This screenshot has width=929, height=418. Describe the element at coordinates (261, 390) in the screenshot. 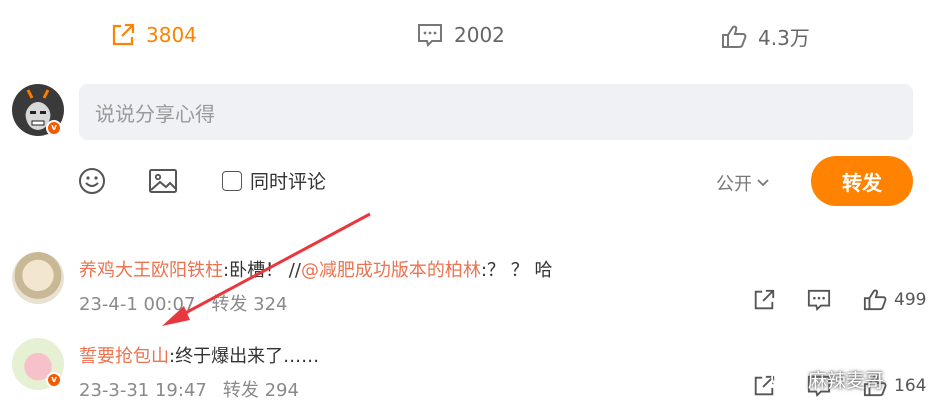

I see `comment-forward-link: 转发 294` at that location.